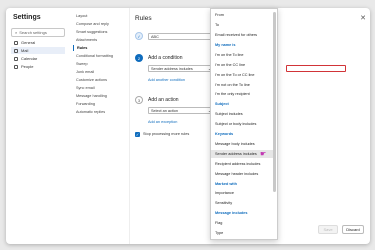  What do you see at coordinates (38, 50) in the screenshot?
I see `nav-mail: Mail` at bounding box center [38, 50].